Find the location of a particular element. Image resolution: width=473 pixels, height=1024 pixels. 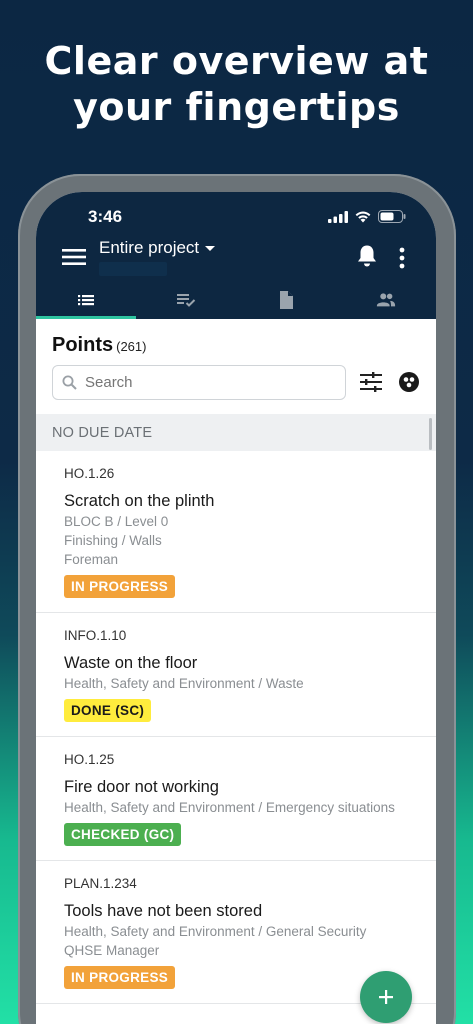

tab-points-list is located at coordinates (86, 299).